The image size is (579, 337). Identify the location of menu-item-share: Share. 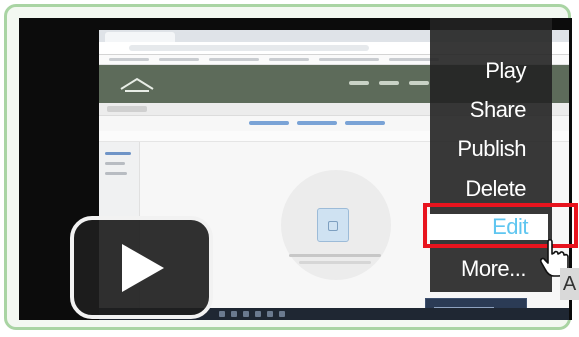
(498, 110).